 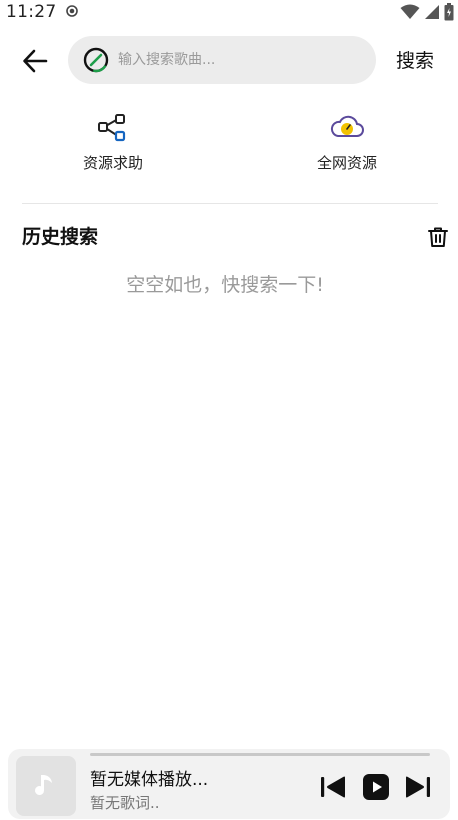 I want to click on history-title: 历史搜索, so click(x=60, y=237).